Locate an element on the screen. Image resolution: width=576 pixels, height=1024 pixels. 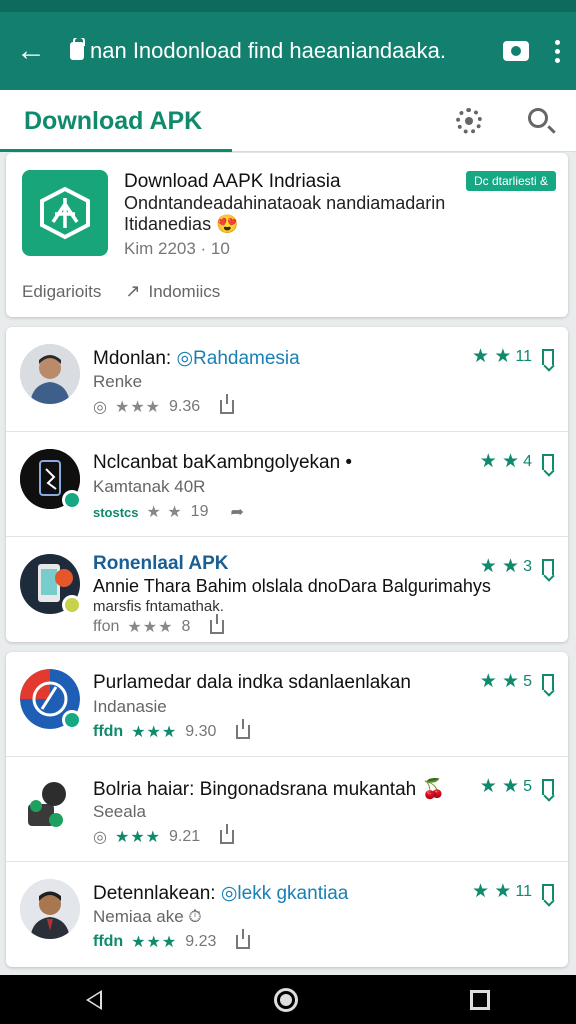
forward-icon: ➦ is located at coordinates (236, 512).